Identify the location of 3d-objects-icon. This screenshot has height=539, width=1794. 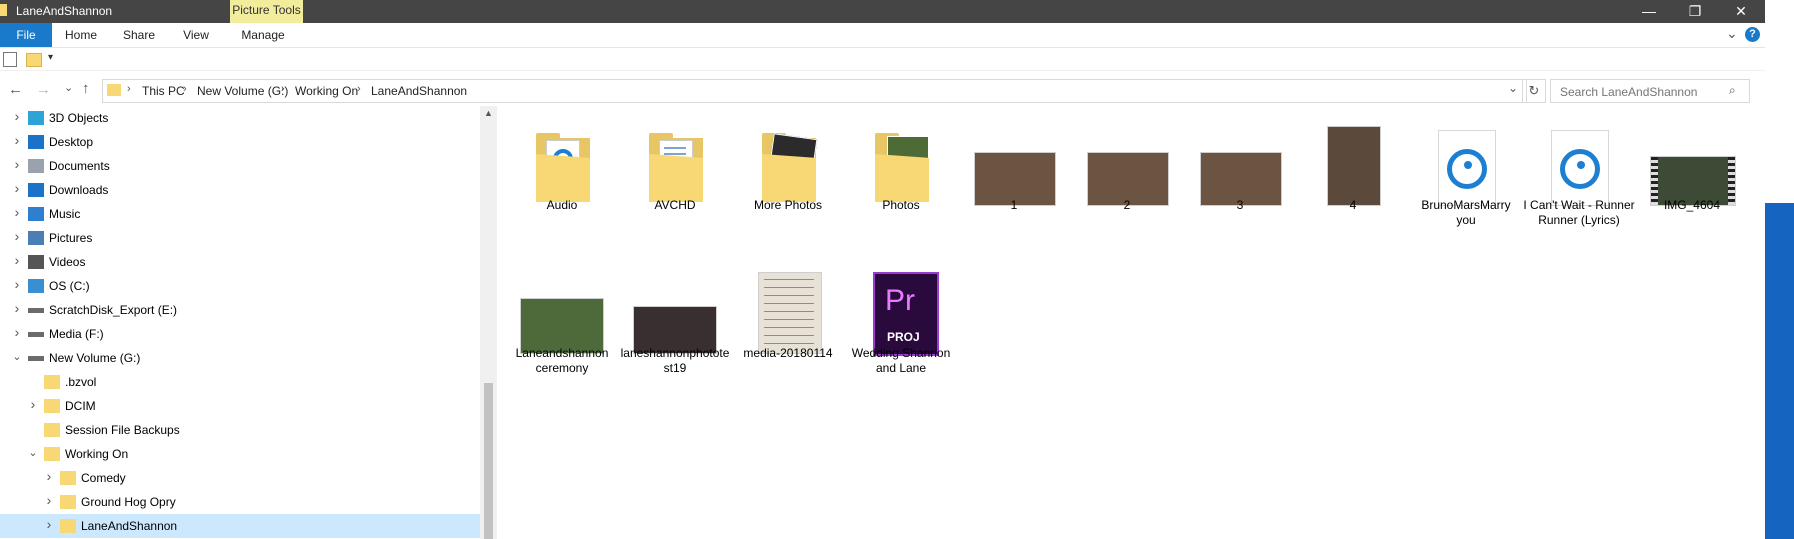
(36, 118).